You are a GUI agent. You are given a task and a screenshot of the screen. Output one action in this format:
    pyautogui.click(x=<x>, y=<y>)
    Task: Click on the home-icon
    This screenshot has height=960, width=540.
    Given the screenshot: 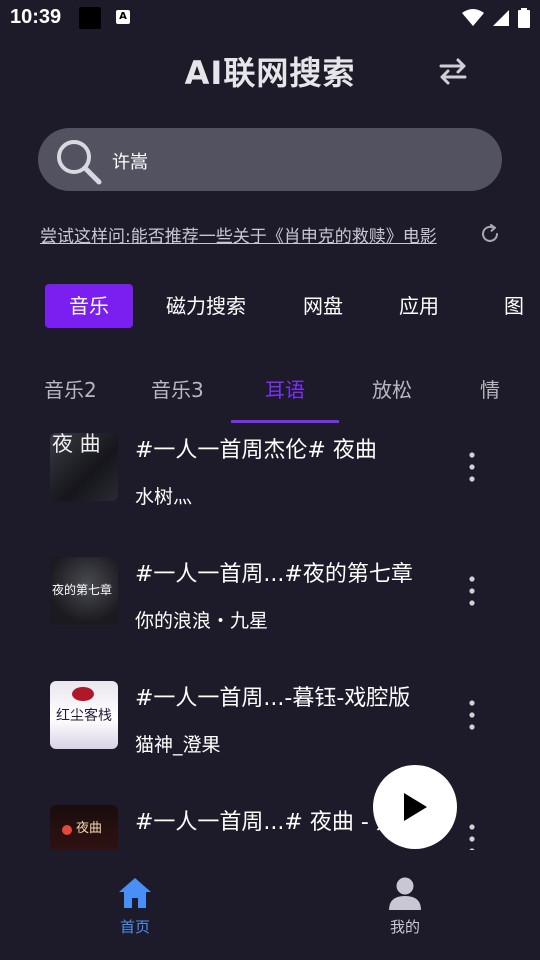 What is the action you would take?
    pyautogui.click(x=135, y=893)
    